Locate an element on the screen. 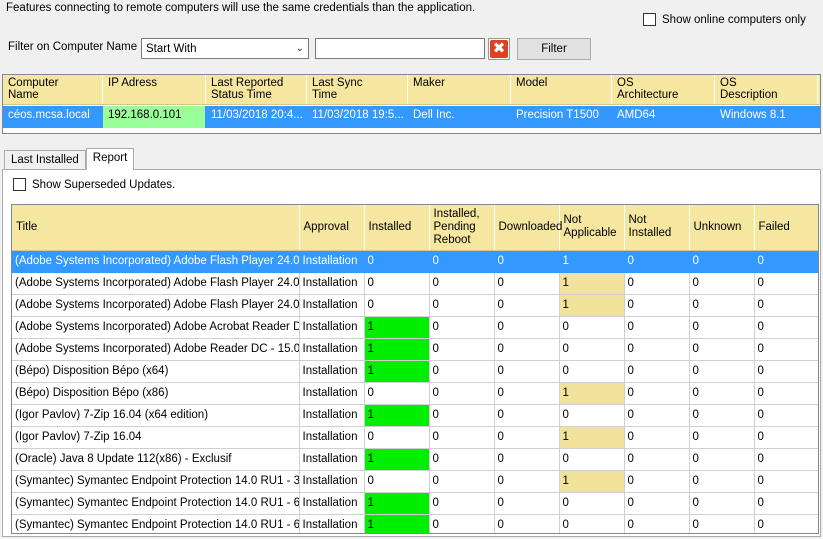 Image resolution: width=823 pixels, height=539 pixels. updates-column-header: Not Installed is located at coordinates (657, 228).